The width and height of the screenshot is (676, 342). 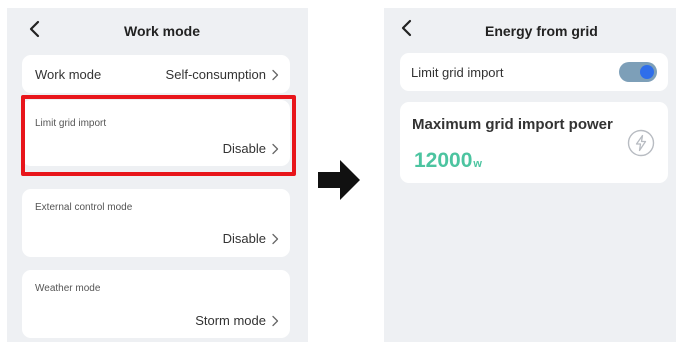 What do you see at coordinates (541, 31) in the screenshot?
I see `page-title: Energy from grid` at bounding box center [541, 31].